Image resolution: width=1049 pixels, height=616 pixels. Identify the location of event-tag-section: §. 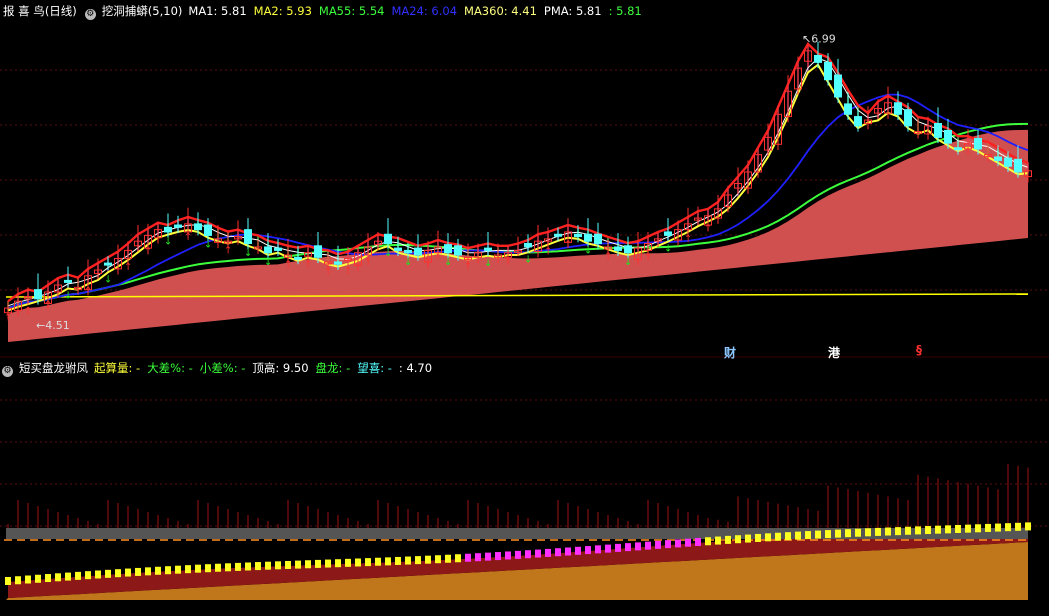
(919, 350).